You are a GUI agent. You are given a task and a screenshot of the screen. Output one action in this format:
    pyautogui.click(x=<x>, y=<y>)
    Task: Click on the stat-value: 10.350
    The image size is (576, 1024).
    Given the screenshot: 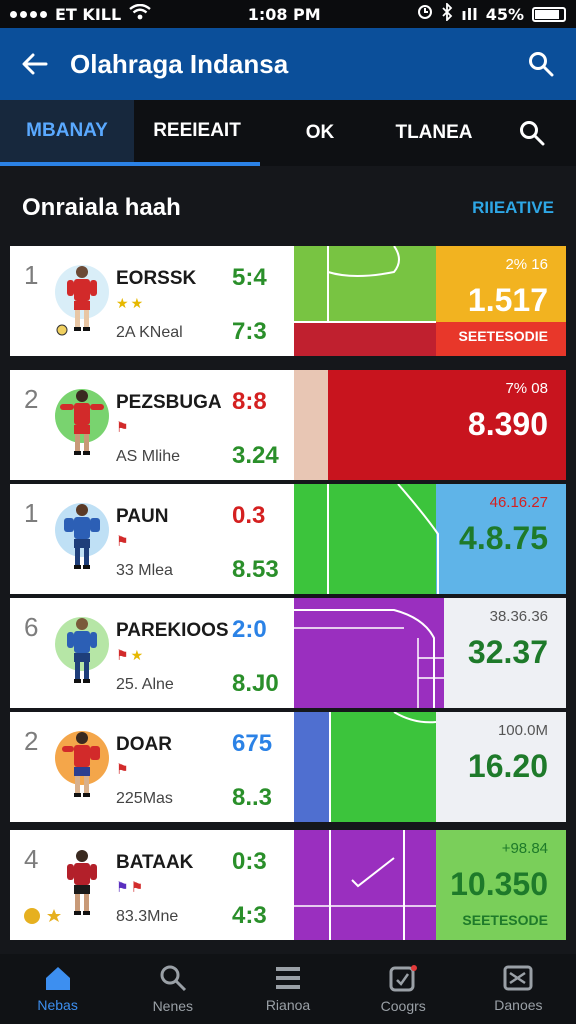 What is the action you would take?
    pyautogui.click(x=499, y=884)
    